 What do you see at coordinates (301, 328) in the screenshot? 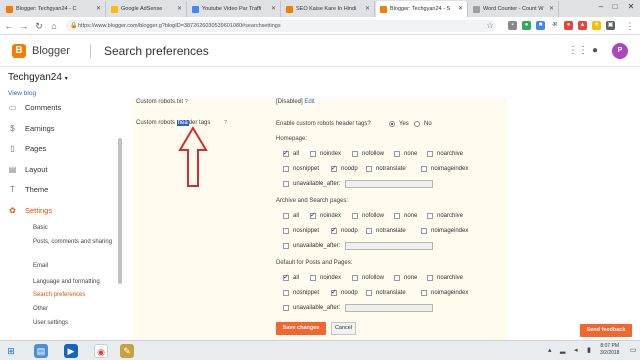
I see `save-changes-button: Save changes` at bounding box center [301, 328].